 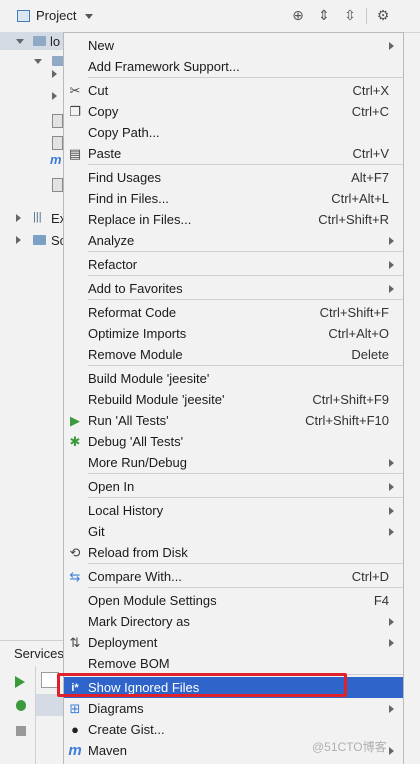 What do you see at coordinates (233, 600) in the screenshot?
I see `menu-item-open-module-settings: Open Module Settings F4` at bounding box center [233, 600].